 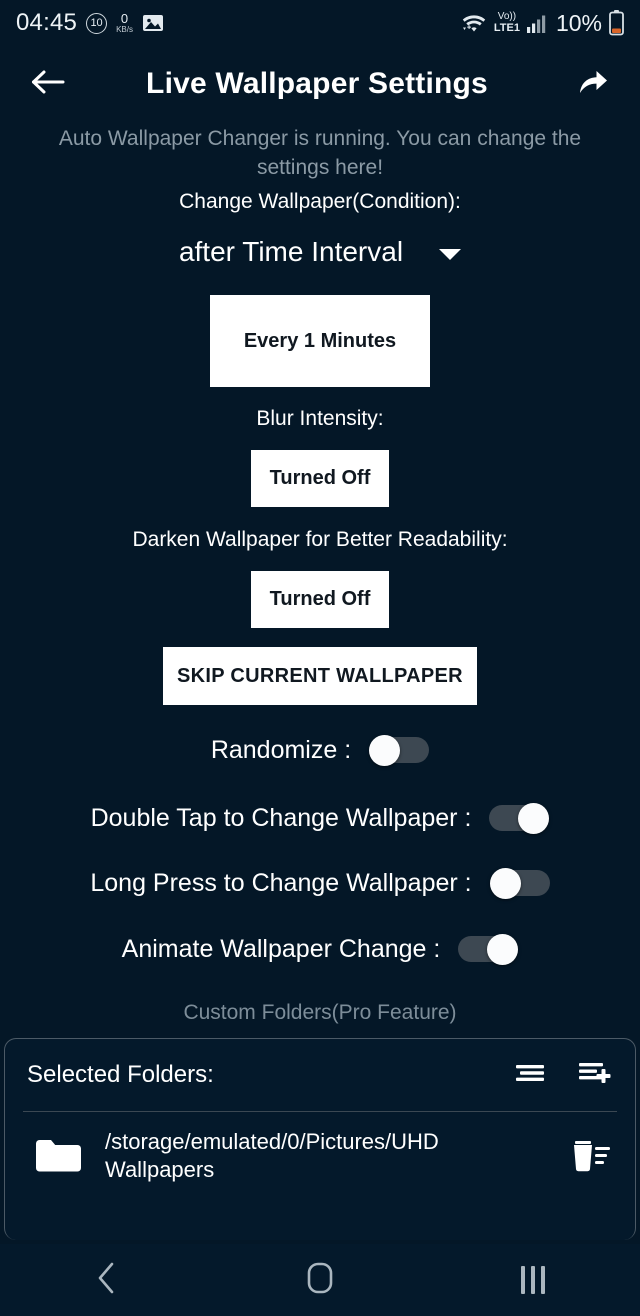 I want to click on chevron-down-icon, so click(x=450, y=254).